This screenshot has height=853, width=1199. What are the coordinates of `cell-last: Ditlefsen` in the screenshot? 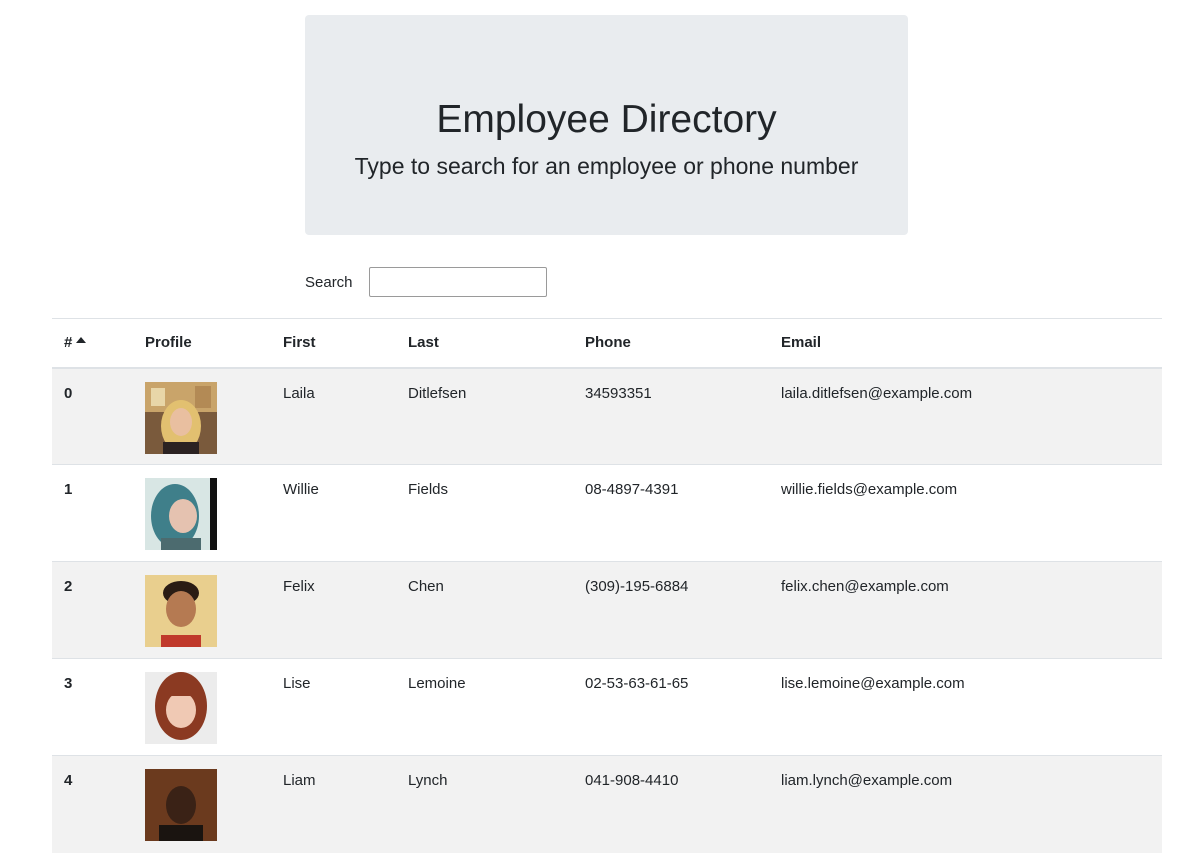 It's located at (484, 416).